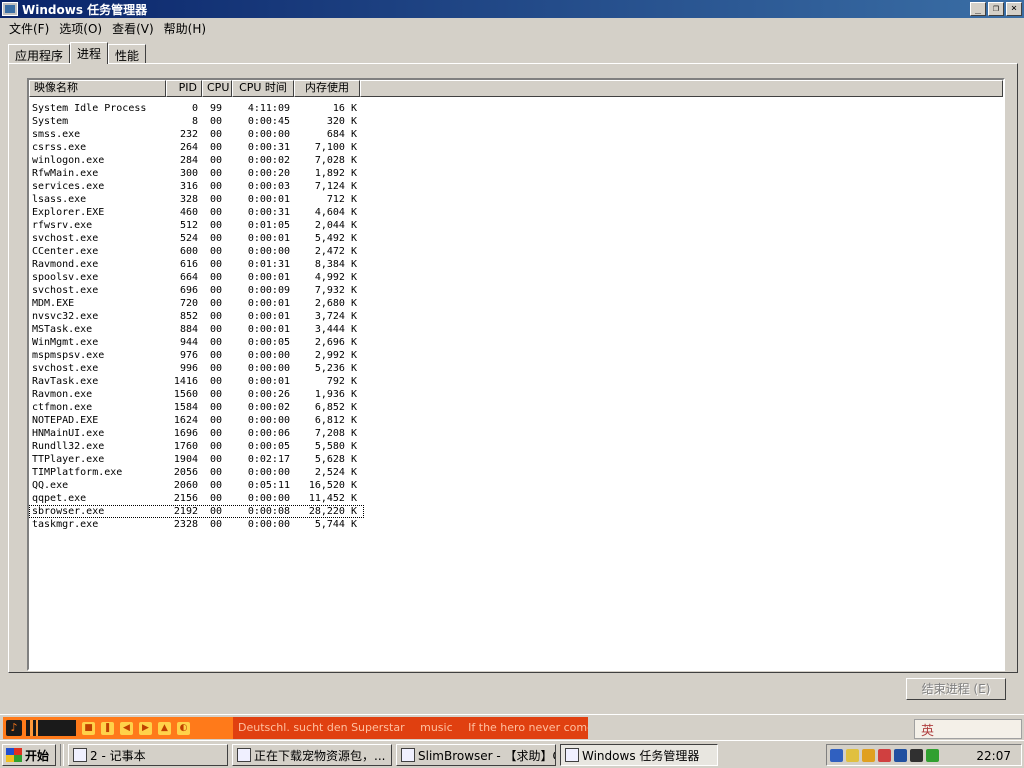  I want to click on process-row: Ravmond.exe 616 00 0:01:31 8,384 K, so click(516, 264).